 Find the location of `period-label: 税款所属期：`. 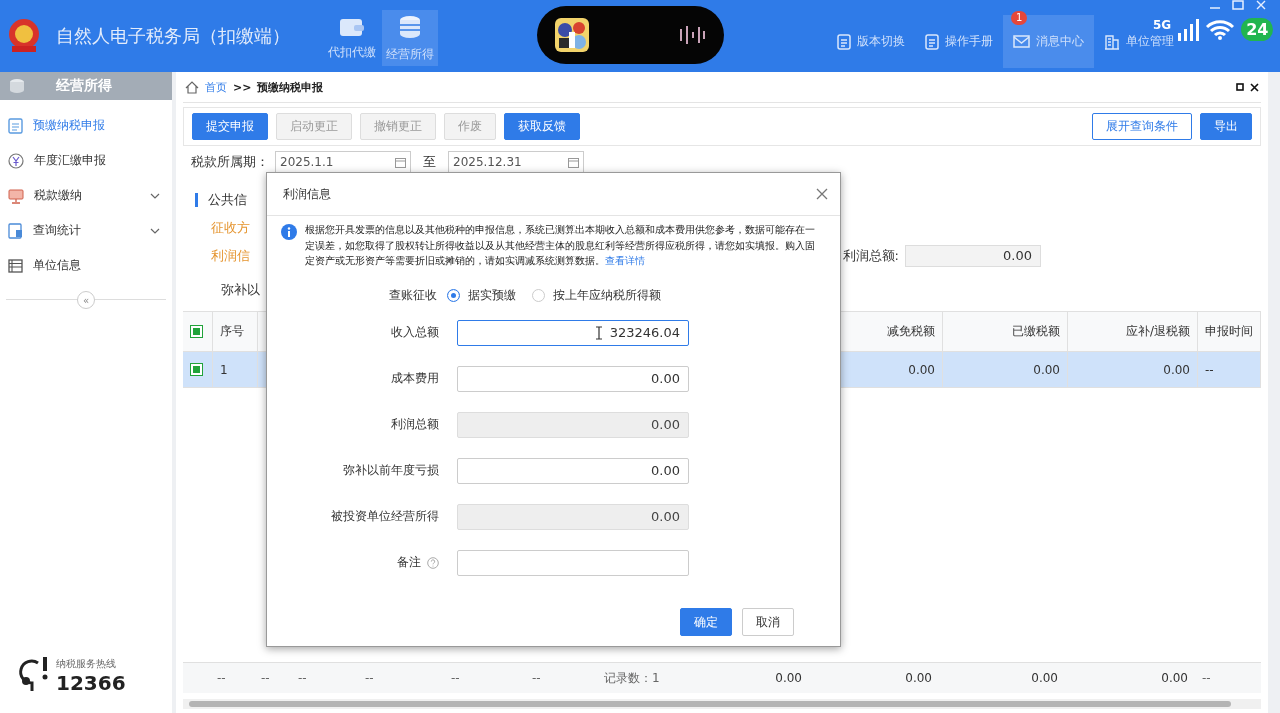

period-label: 税款所属期： is located at coordinates (230, 162).